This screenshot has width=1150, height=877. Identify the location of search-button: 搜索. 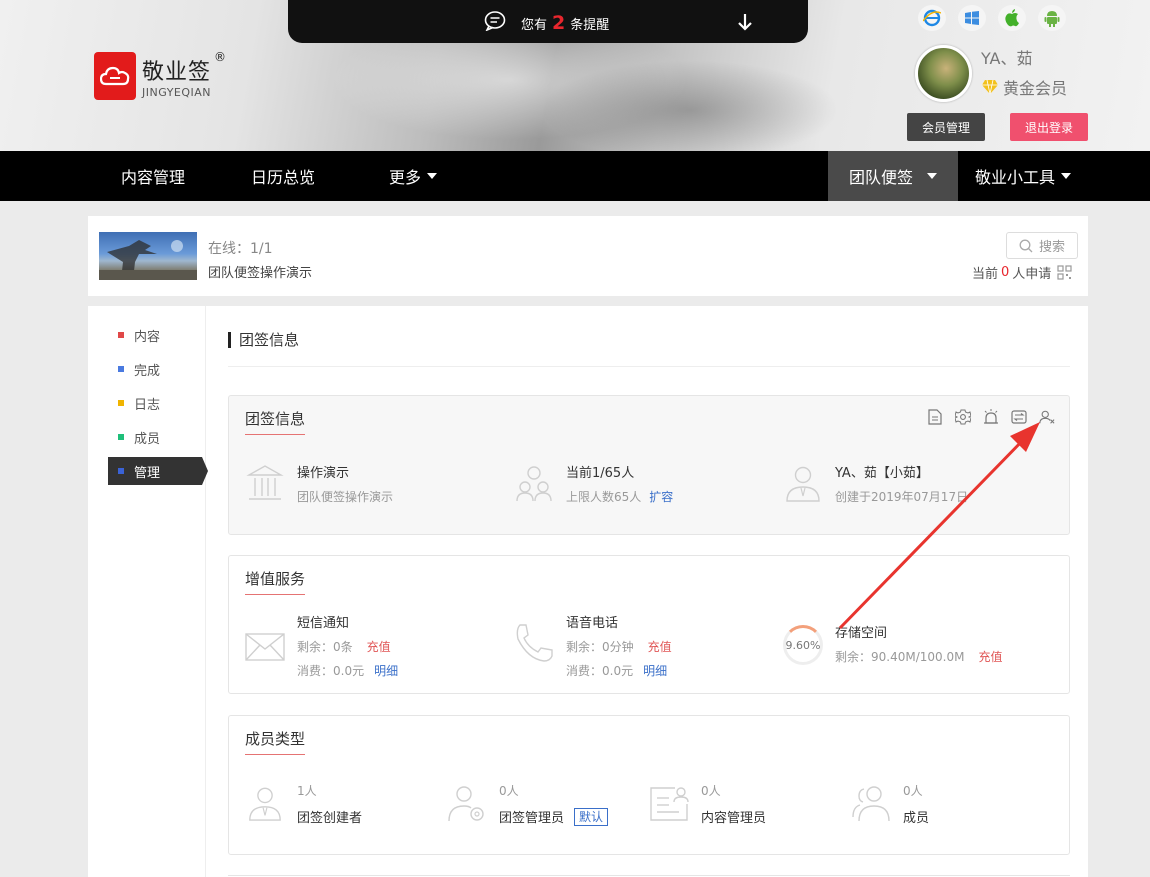
(1042, 245).